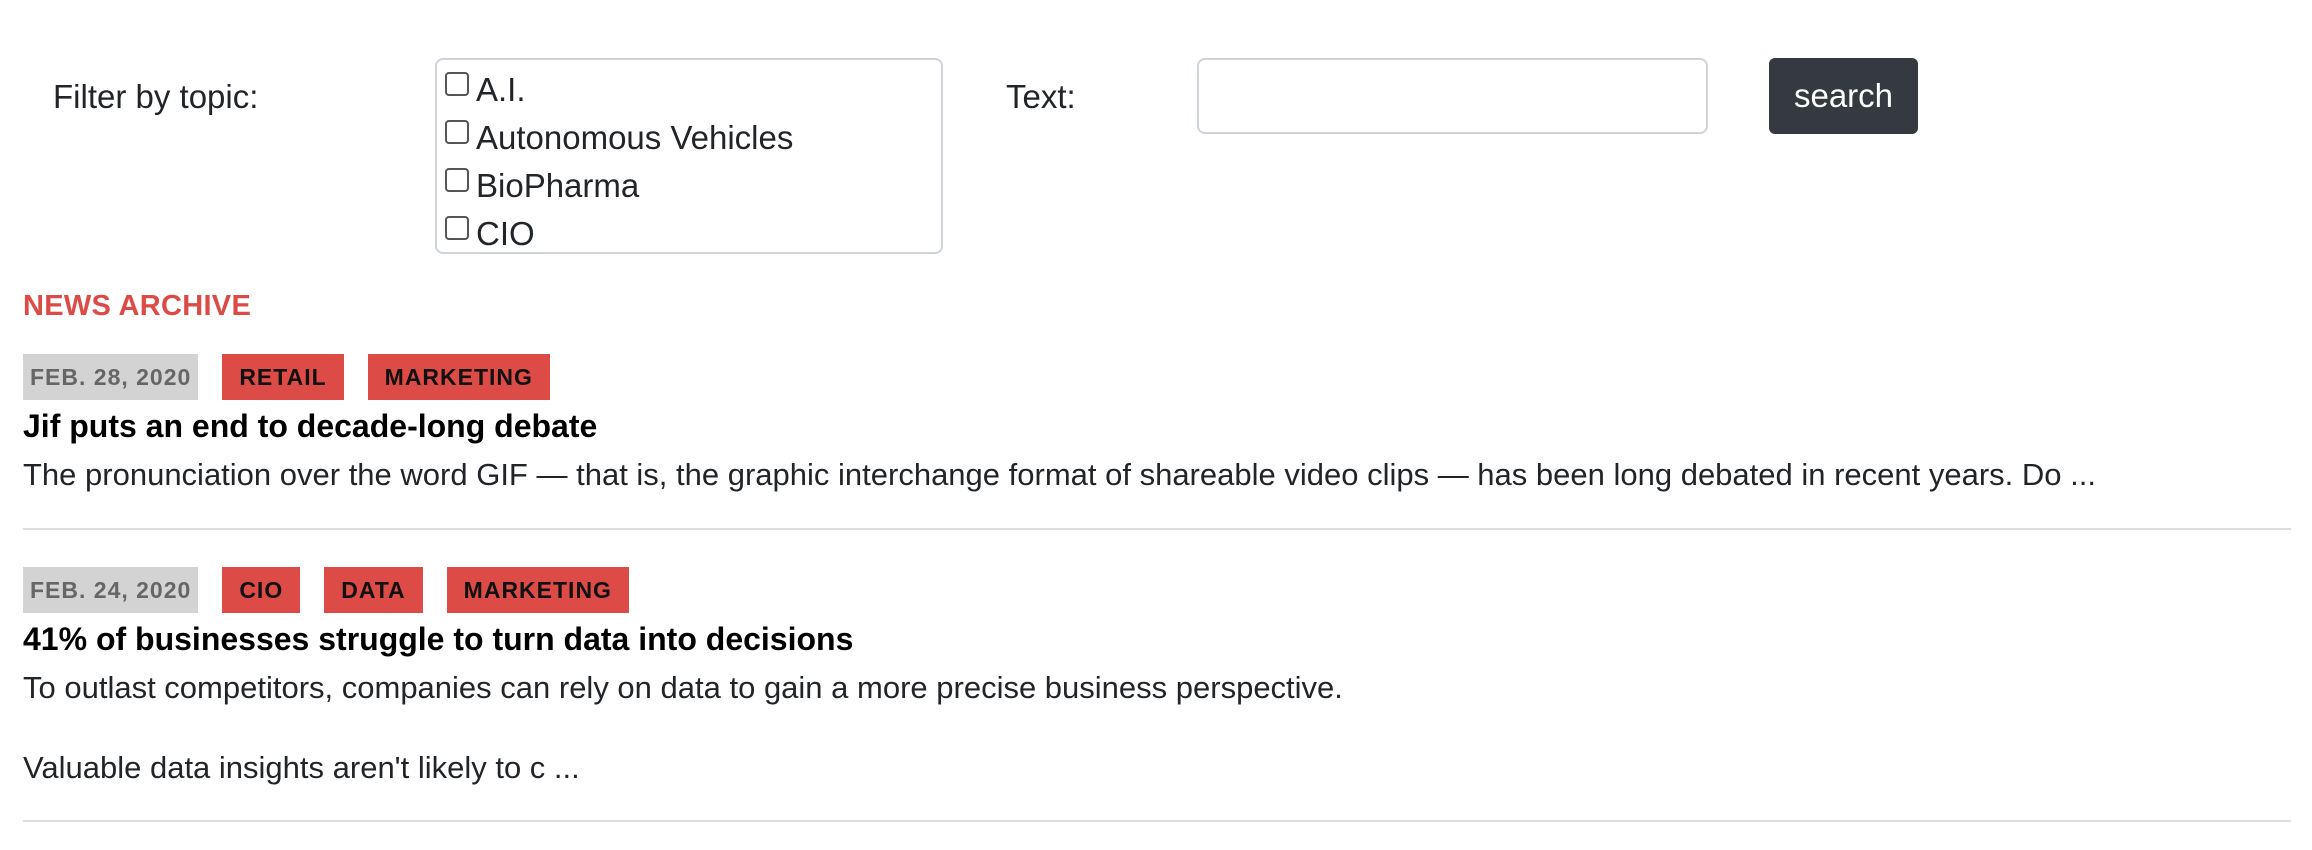 The height and width of the screenshot is (850, 2312). Describe the element at coordinates (1041, 96) in the screenshot. I see `text-filter-label: Text:` at that location.